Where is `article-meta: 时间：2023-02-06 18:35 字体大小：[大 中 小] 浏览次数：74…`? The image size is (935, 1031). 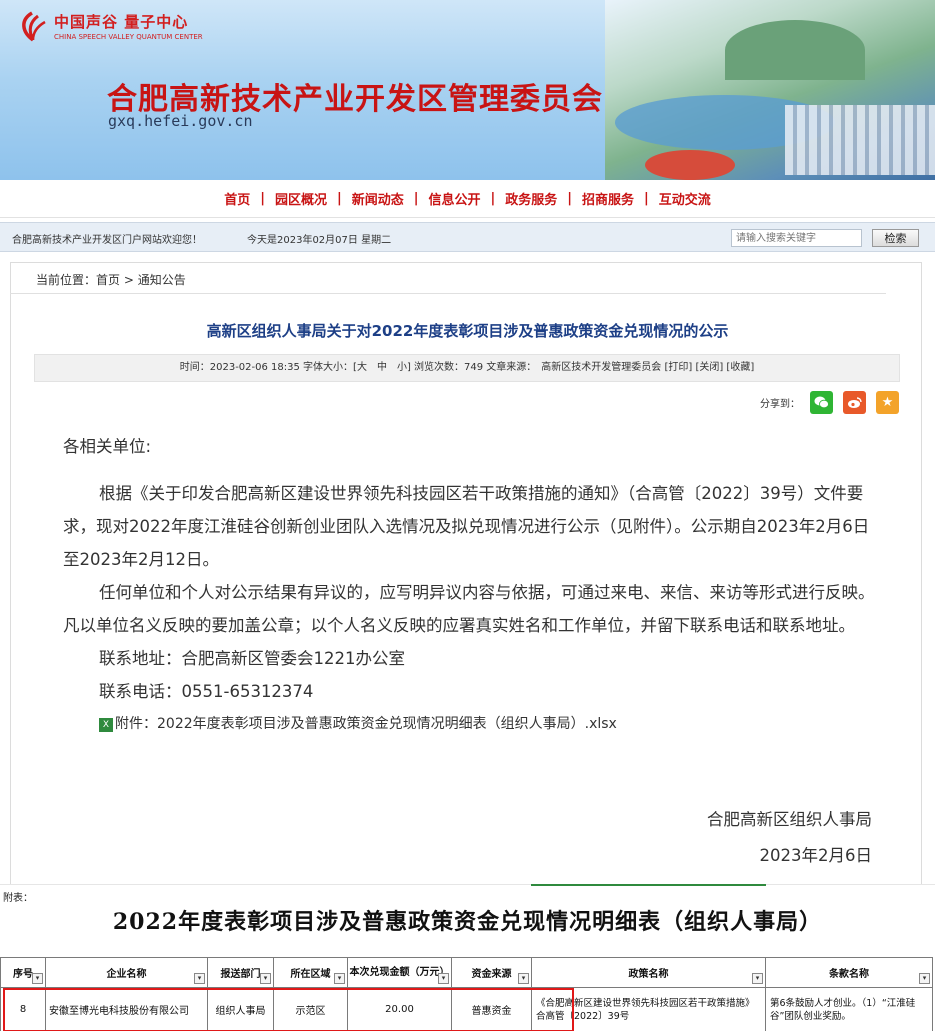 article-meta: 时间：2023-02-06 18:35 字体大小：[大 中 小] 浏览次数：74… is located at coordinates (467, 368).